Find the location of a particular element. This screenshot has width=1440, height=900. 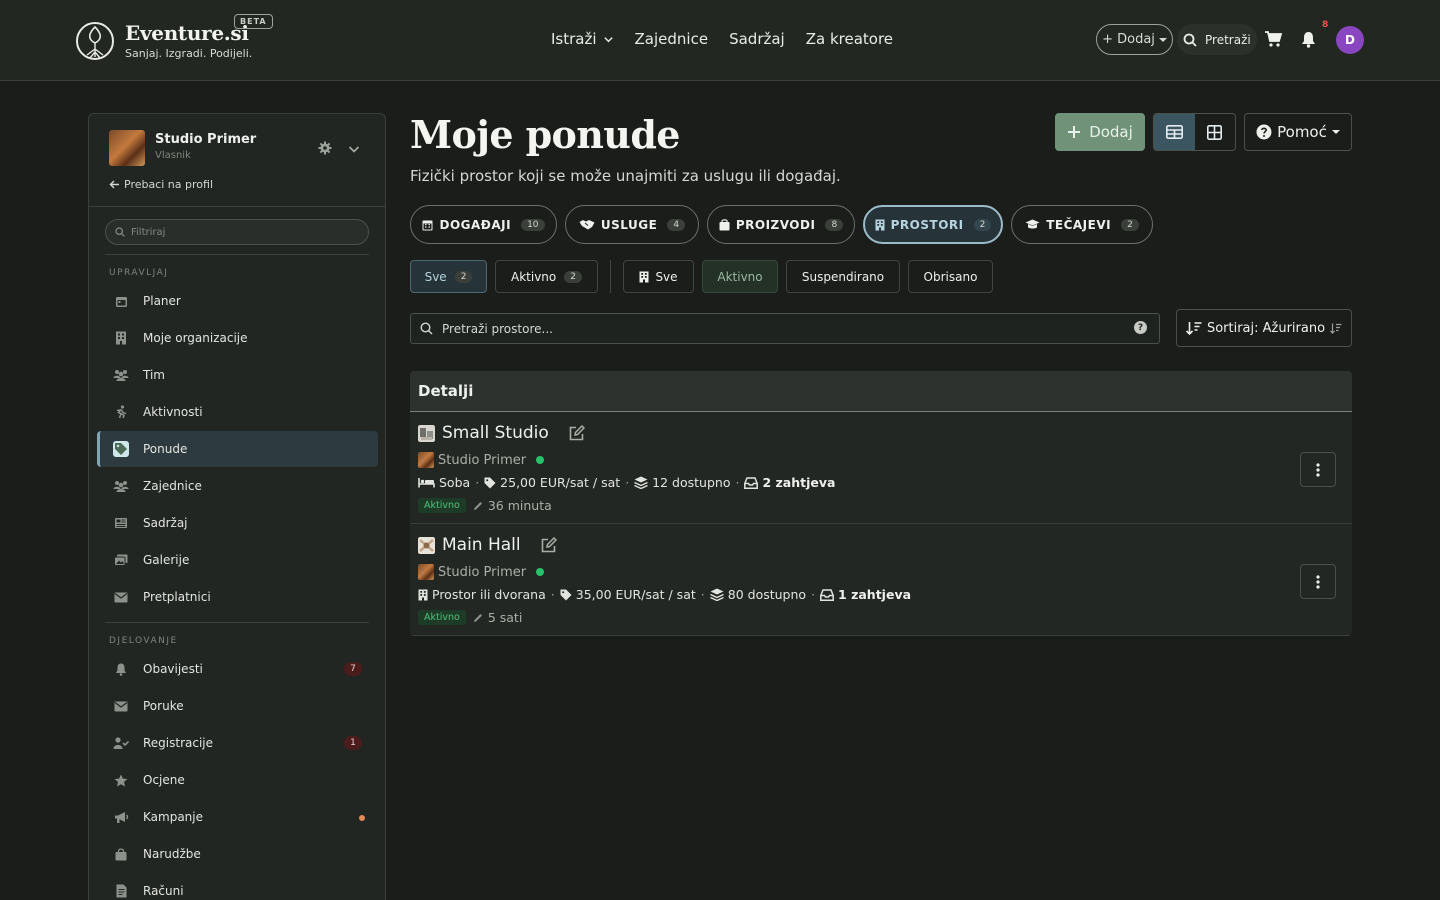

filter-all-left: Sve 2 is located at coordinates (448, 276).